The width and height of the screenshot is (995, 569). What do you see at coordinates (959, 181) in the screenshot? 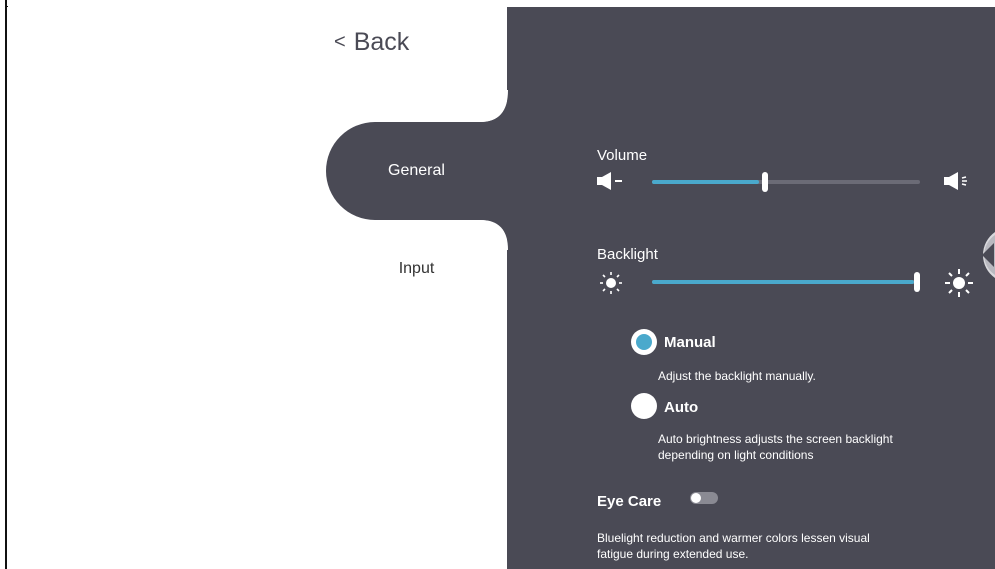
I see `speaker-high-icon` at bounding box center [959, 181].